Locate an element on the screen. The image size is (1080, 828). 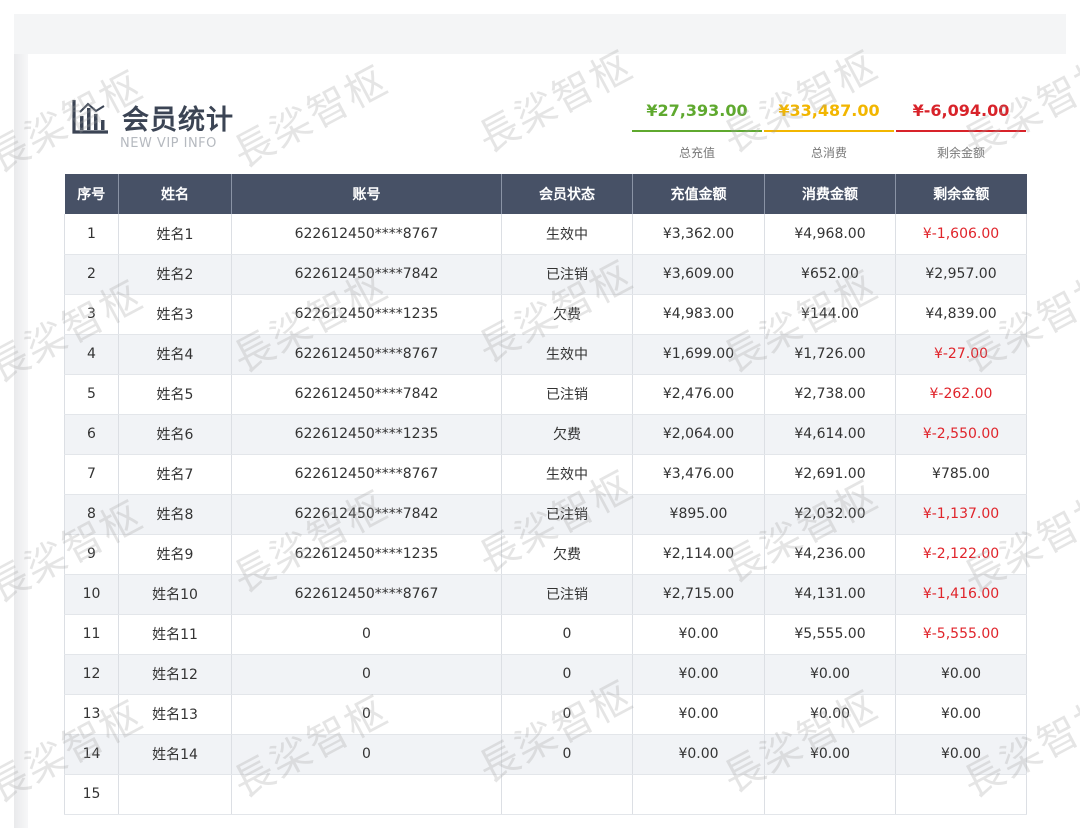
cell-name: 姓名14 is located at coordinates (175, 754).